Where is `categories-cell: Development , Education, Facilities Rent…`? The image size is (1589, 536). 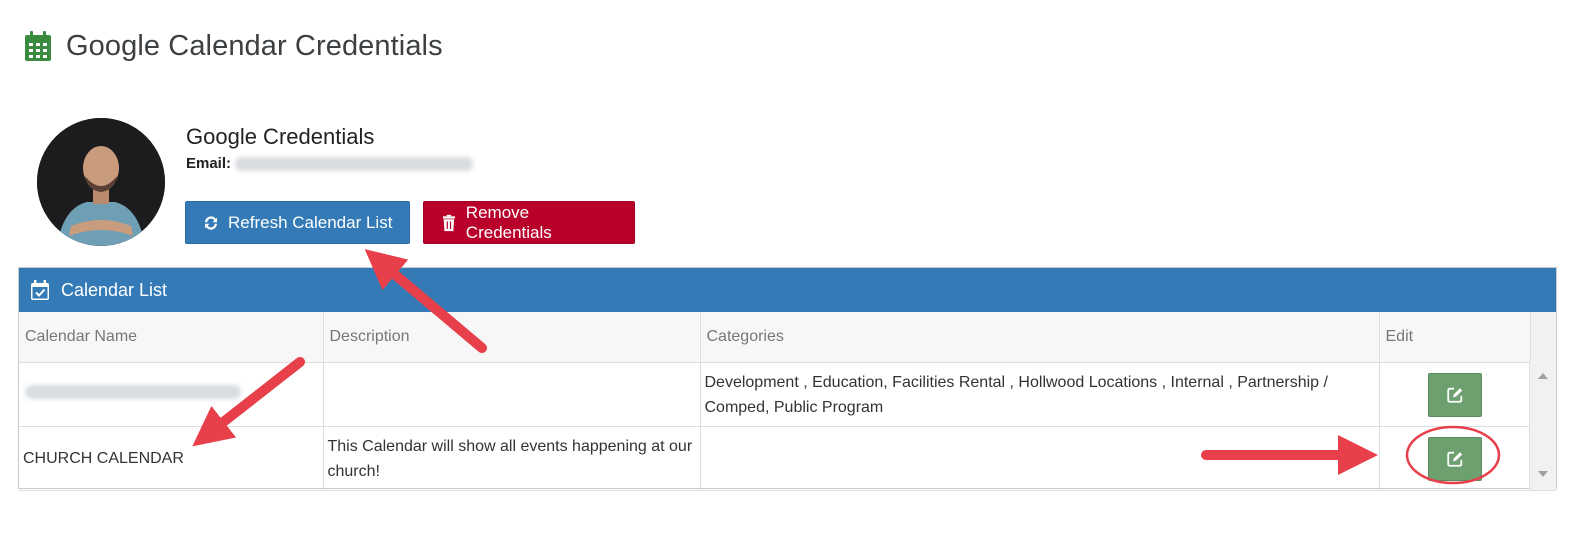
categories-cell: Development , Education, Facilities Rent… is located at coordinates (1040, 394).